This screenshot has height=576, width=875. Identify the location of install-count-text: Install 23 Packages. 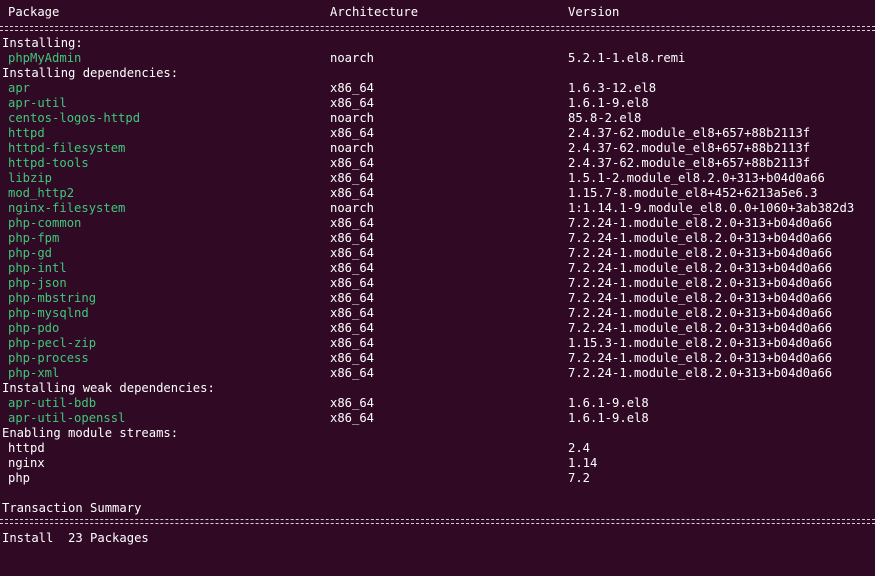
(75, 538).